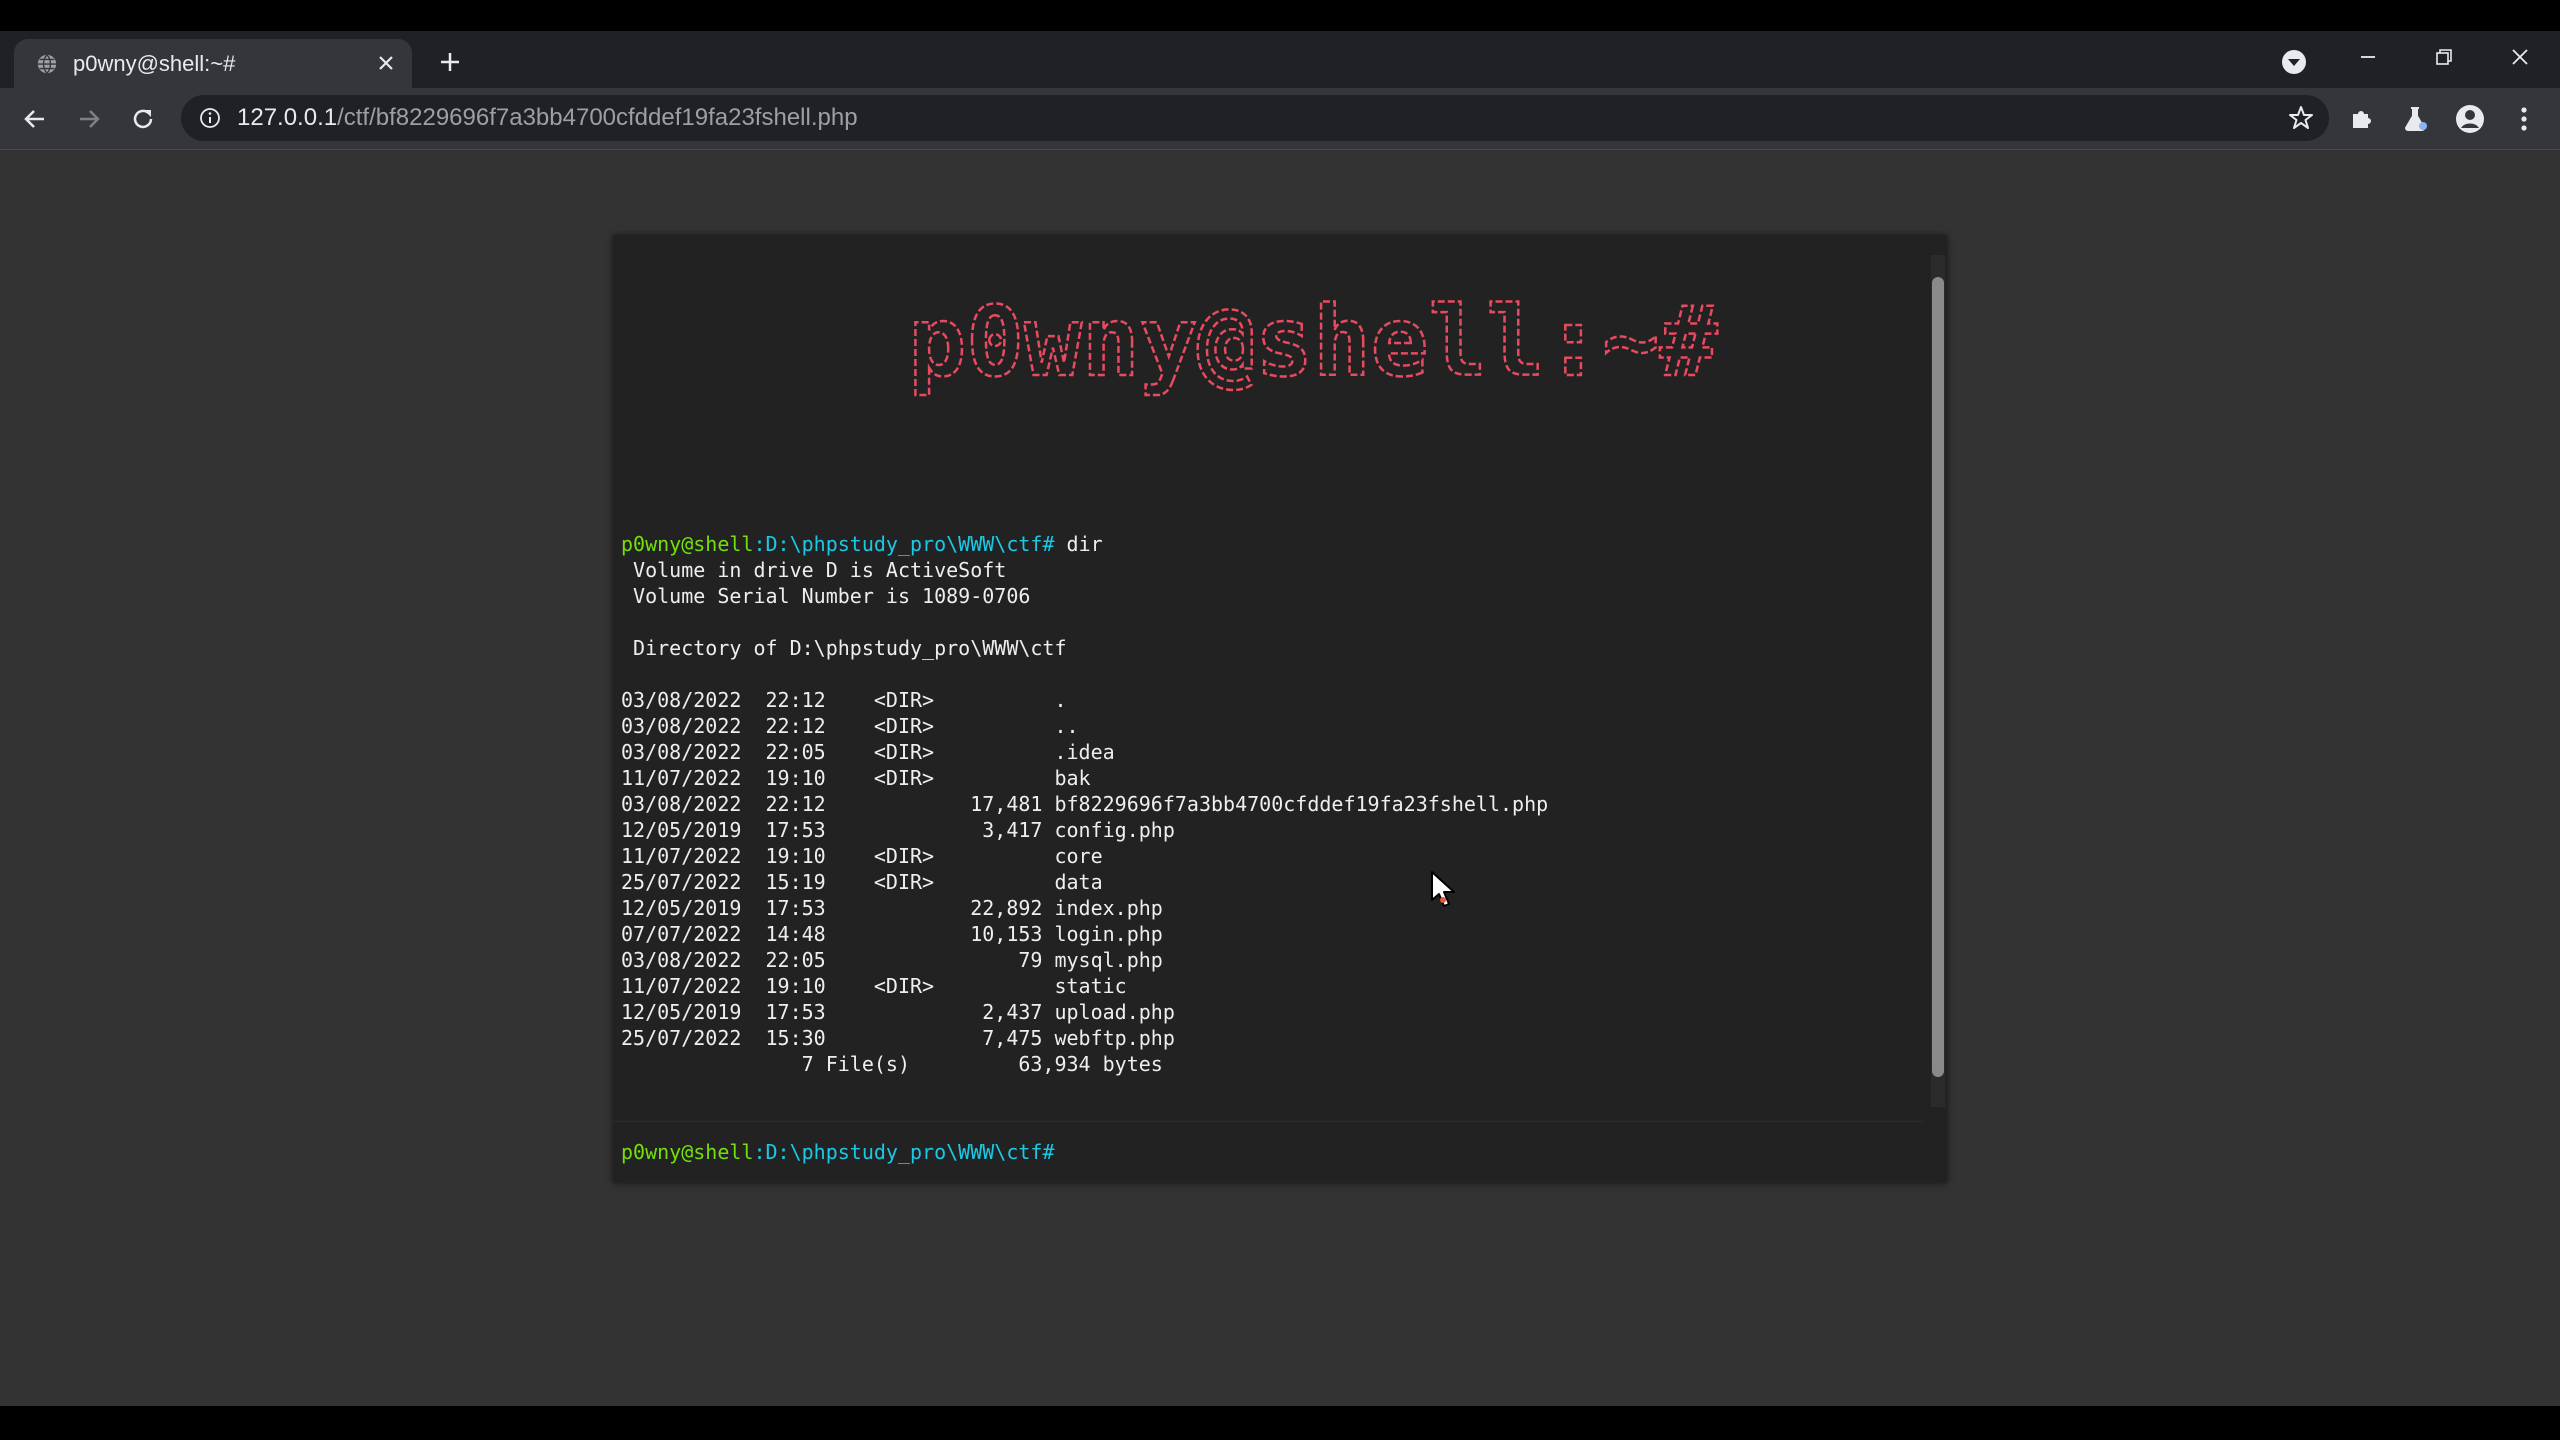 Image resolution: width=2560 pixels, height=1440 pixels. I want to click on back-arrow-icon, so click(35, 119).